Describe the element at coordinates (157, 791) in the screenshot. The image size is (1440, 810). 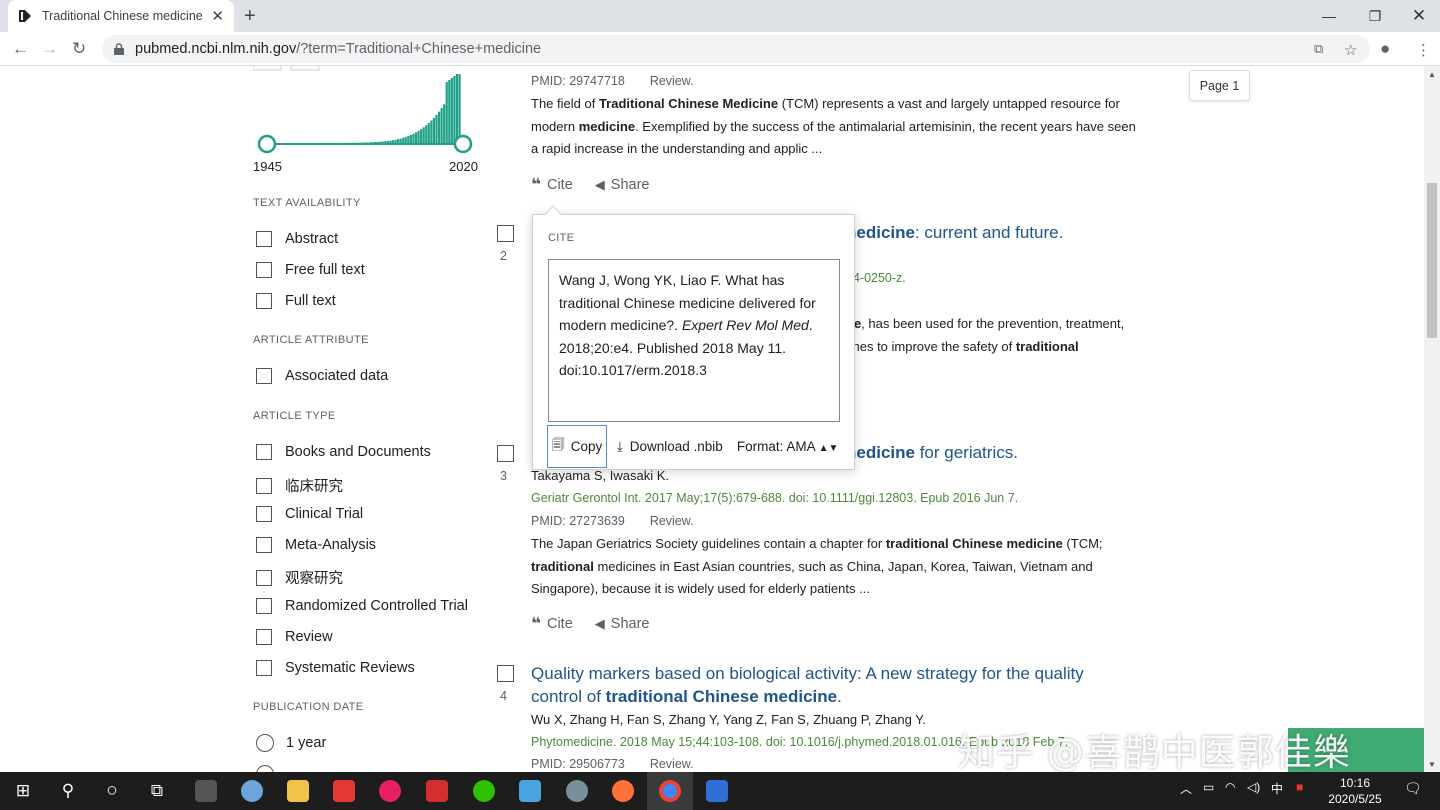
I see `task-view-icon: ⧉` at that location.